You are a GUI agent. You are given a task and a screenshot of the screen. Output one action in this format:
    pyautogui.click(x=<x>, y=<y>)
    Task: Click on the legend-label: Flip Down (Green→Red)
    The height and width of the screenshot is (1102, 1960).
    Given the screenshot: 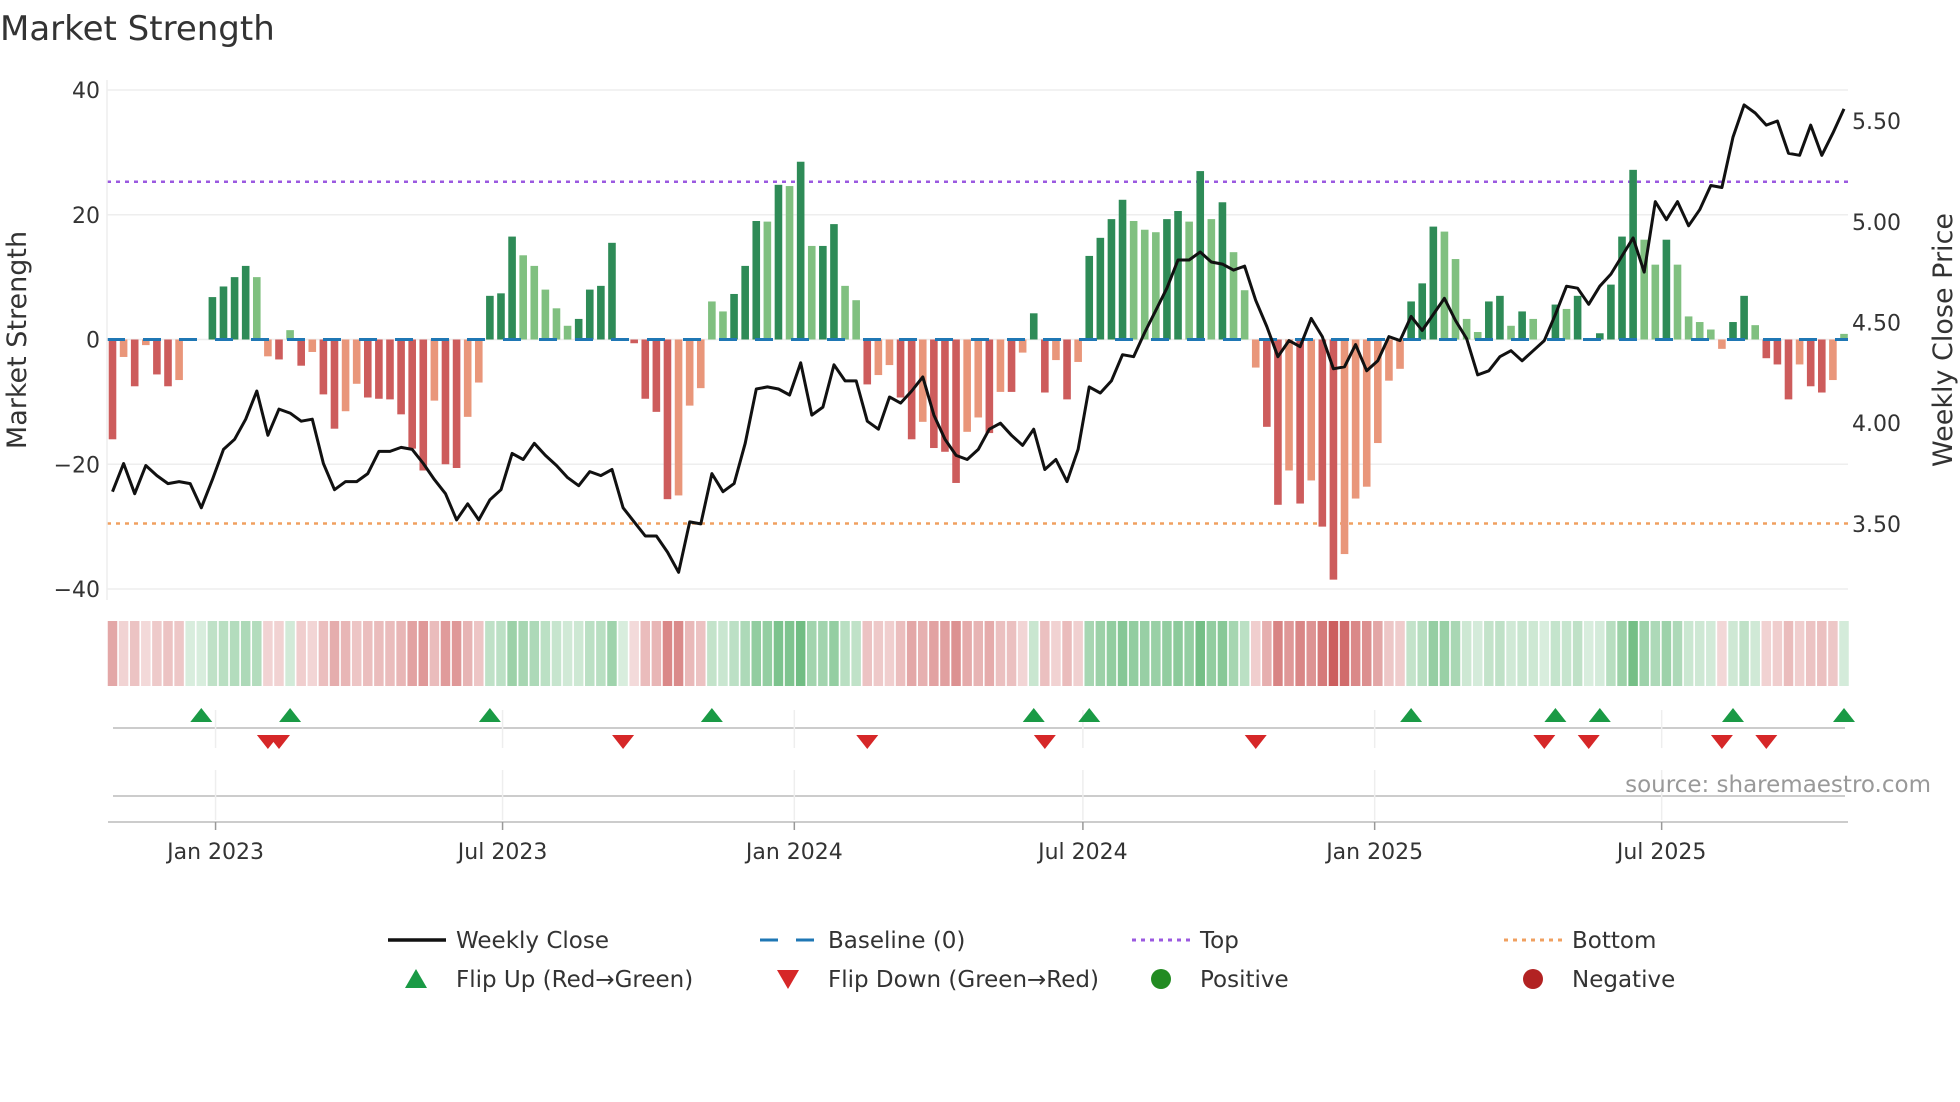 What is the action you would take?
    pyautogui.click(x=963, y=980)
    